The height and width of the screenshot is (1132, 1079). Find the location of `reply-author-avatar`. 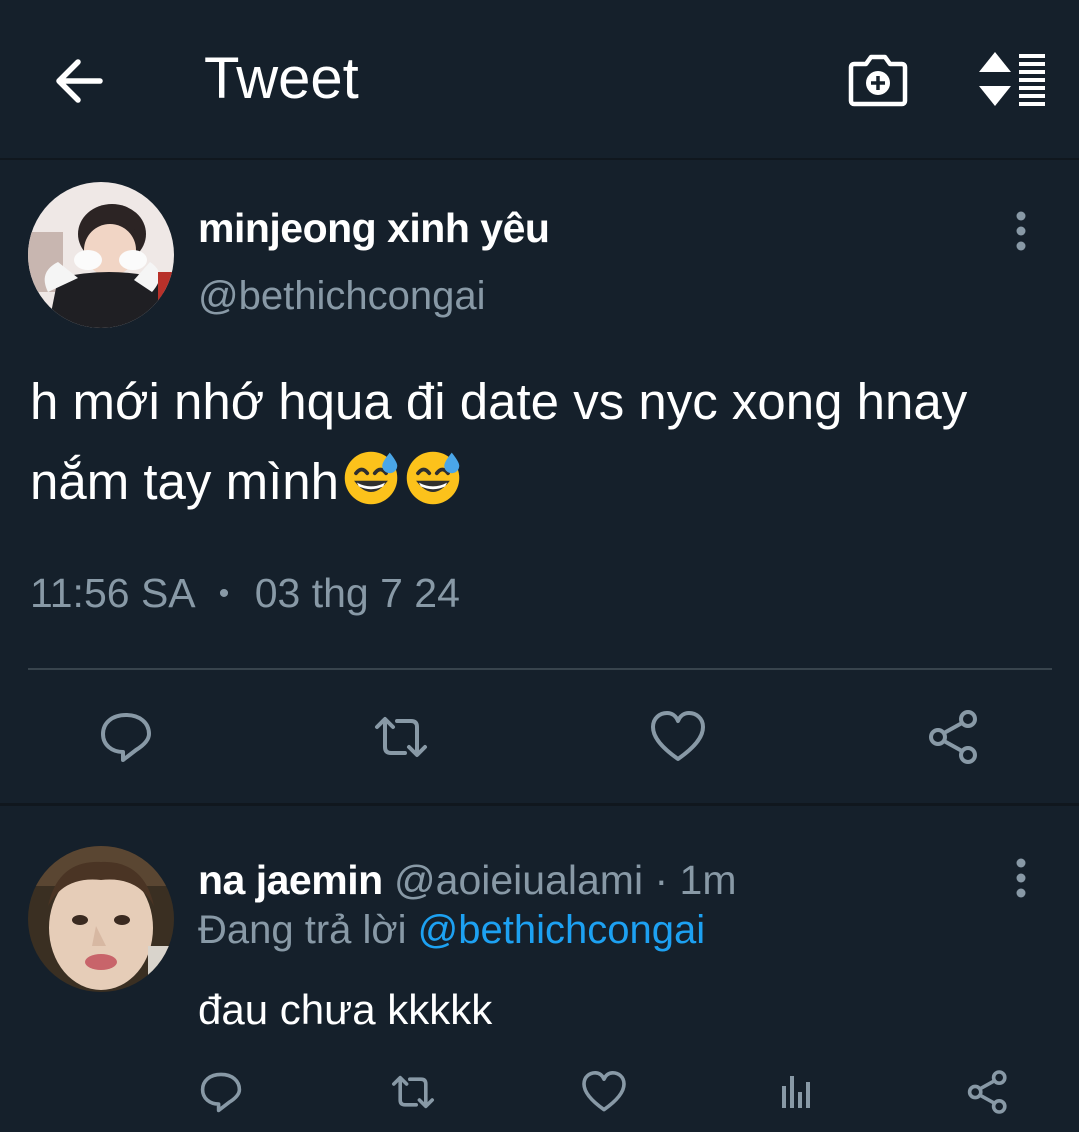

reply-author-avatar is located at coordinates (101, 919).